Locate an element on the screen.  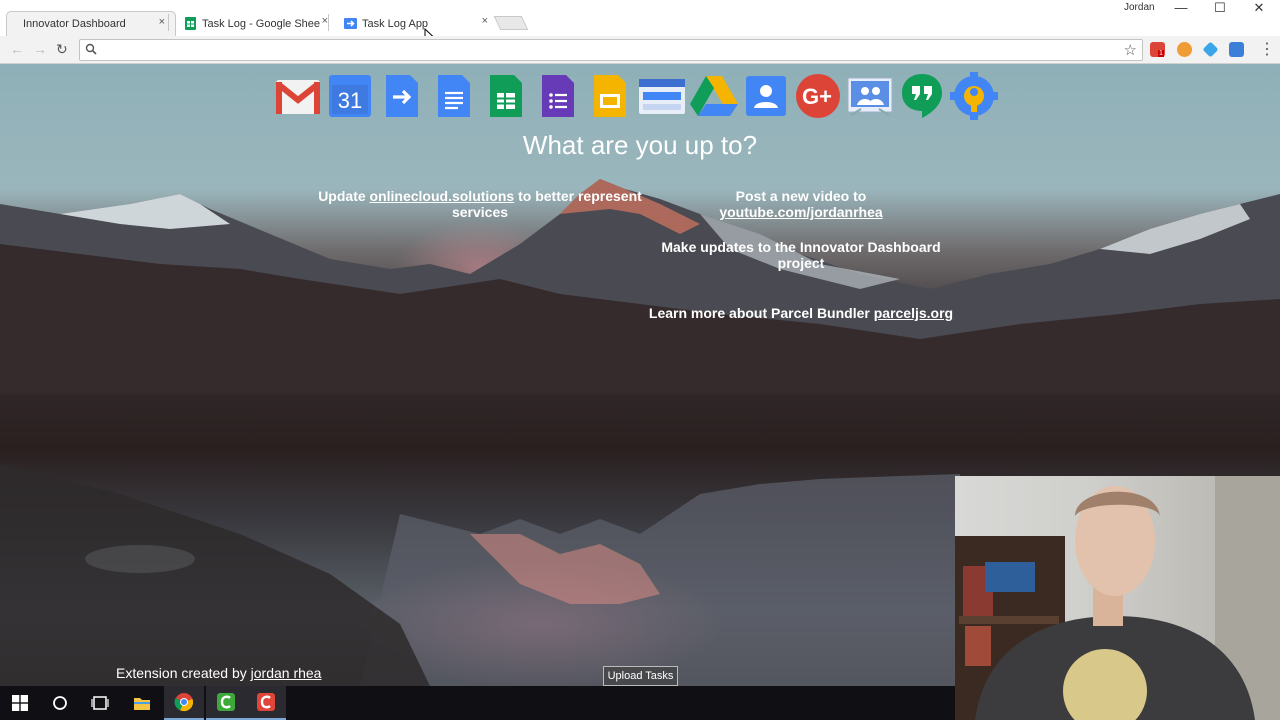
tab-innovator-dashboard: Innovator Dashboard × is located at coordinates (91, 23).